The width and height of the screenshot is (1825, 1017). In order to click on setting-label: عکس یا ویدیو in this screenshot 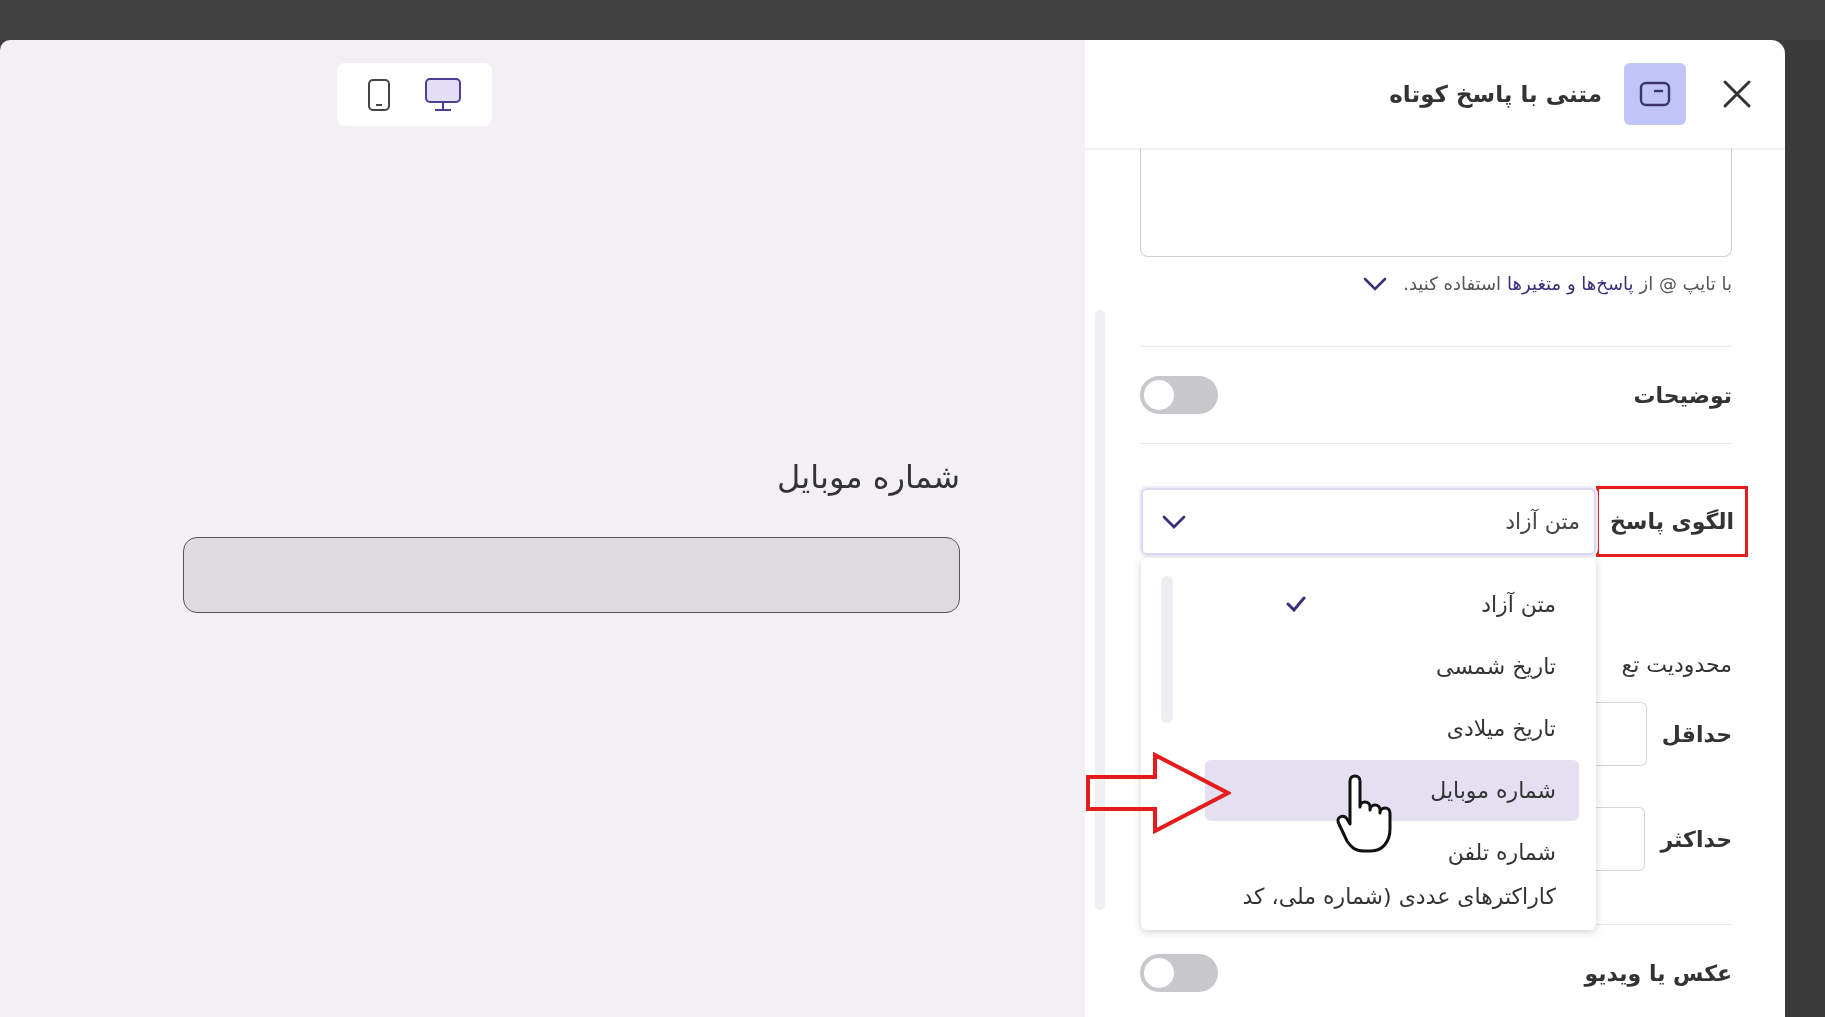, I will do `click(1658, 973)`.